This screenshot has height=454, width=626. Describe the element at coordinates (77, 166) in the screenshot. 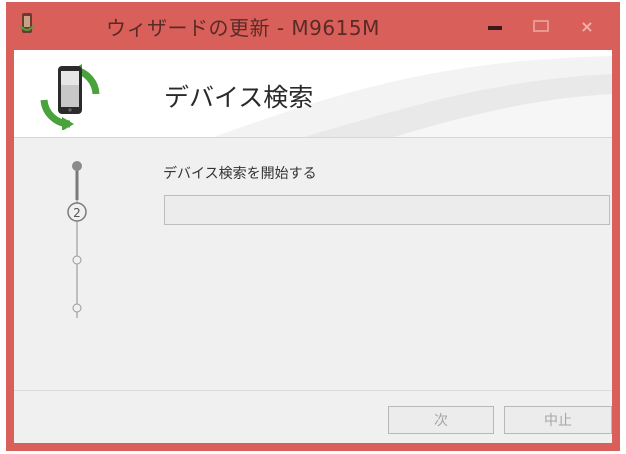

I see `step-1-dot` at that location.